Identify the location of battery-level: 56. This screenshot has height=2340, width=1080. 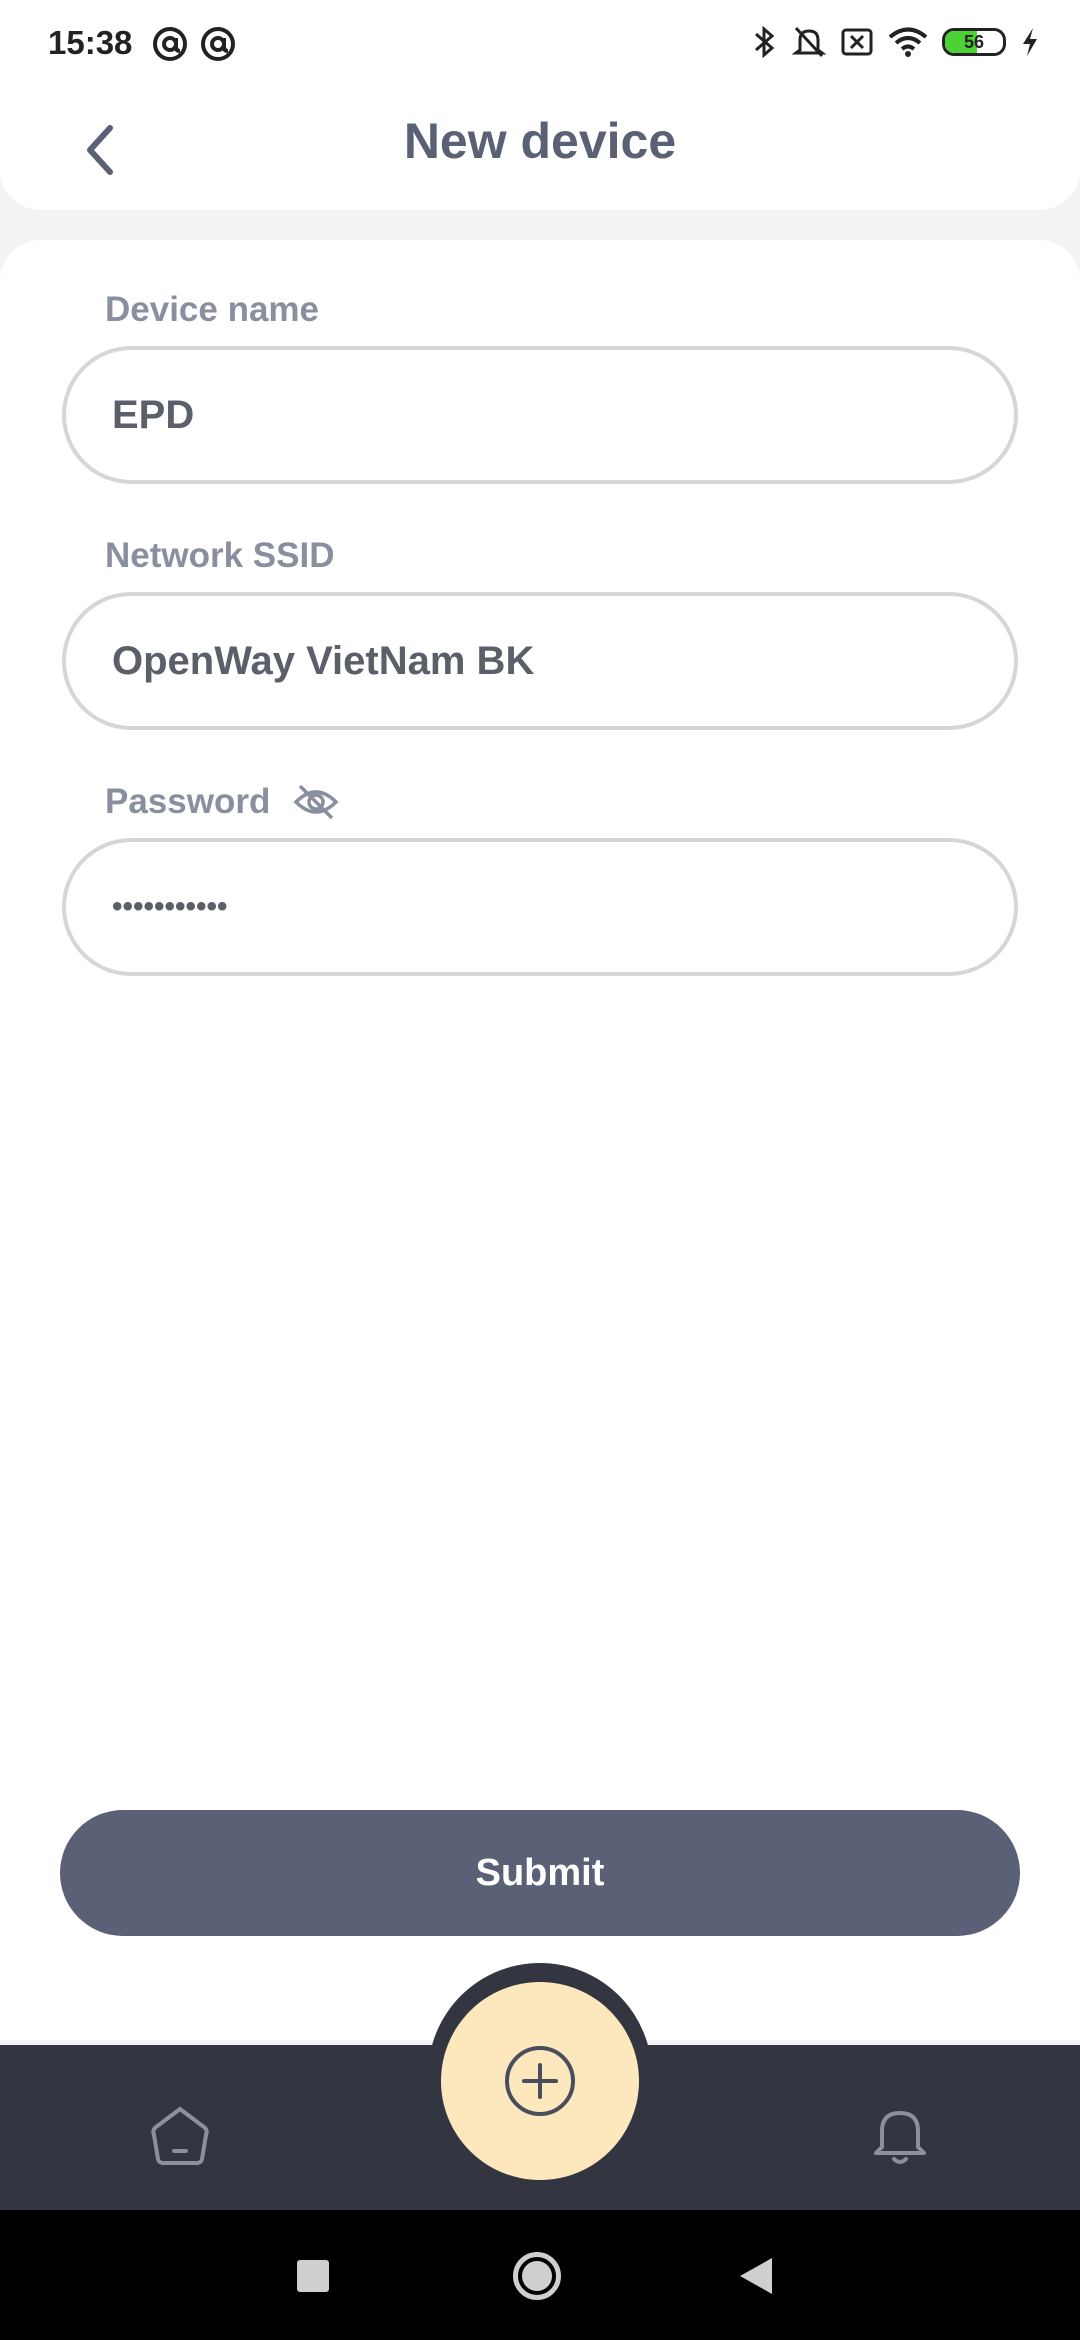
(974, 42).